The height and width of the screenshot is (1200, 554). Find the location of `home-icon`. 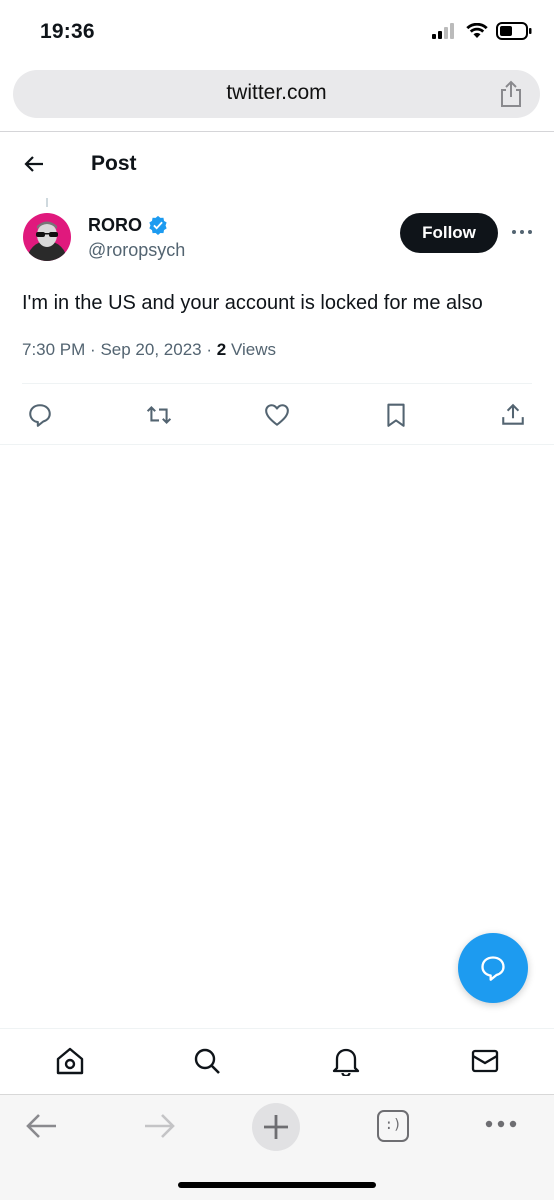

home-icon is located at coordinates (70, 1061).